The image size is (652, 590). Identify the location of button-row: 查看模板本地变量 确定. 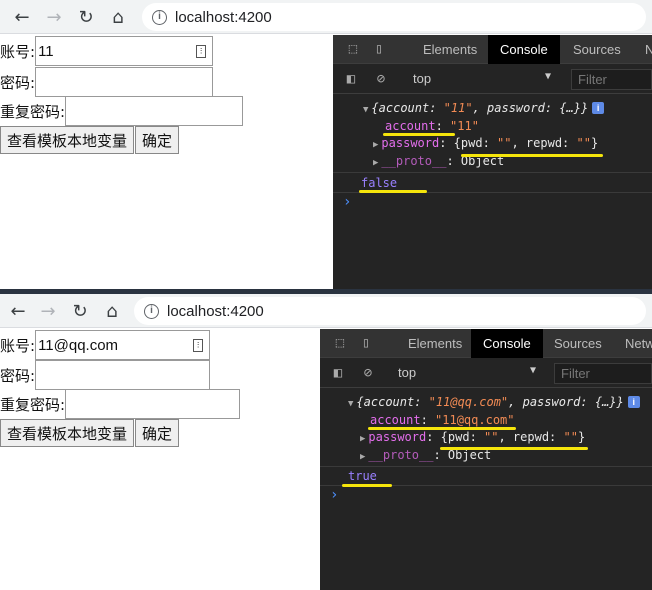
(90, 433).